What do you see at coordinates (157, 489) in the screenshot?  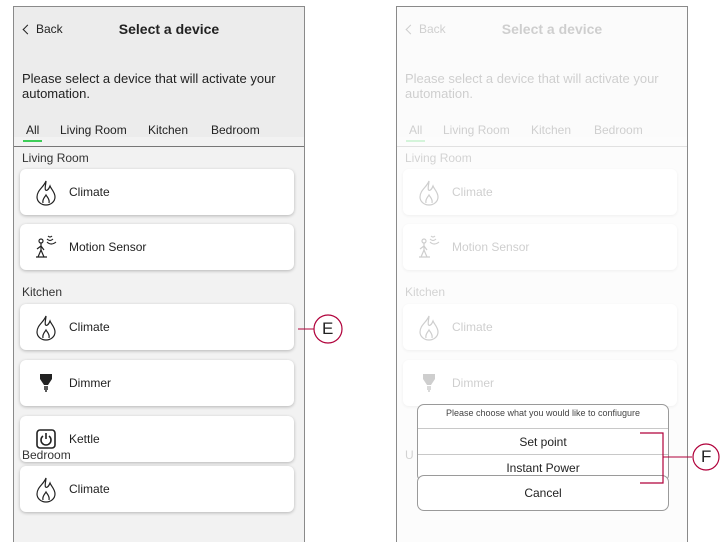 I see `device-card-bedroom-climate: Climate` at bounding box center [157, 489].